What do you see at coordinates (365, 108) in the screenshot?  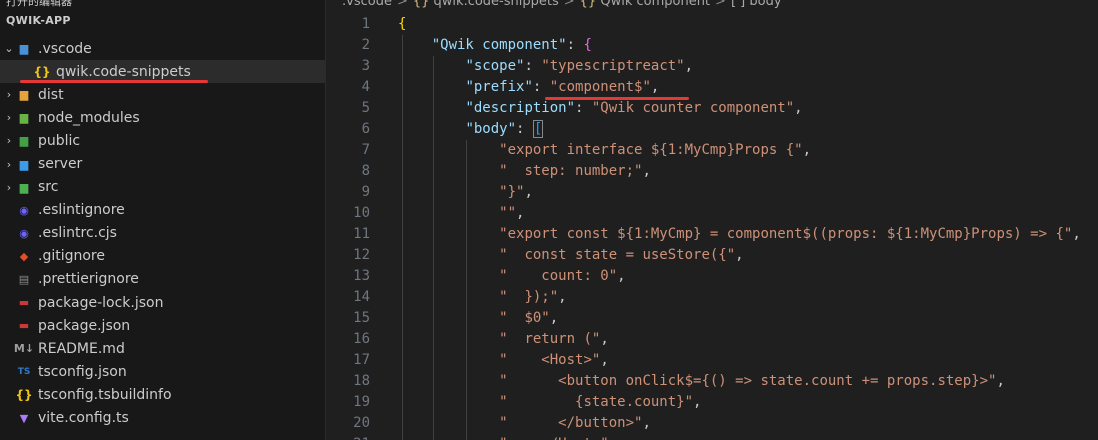 I see `line-number: 5` at bounding box center [365, 108].